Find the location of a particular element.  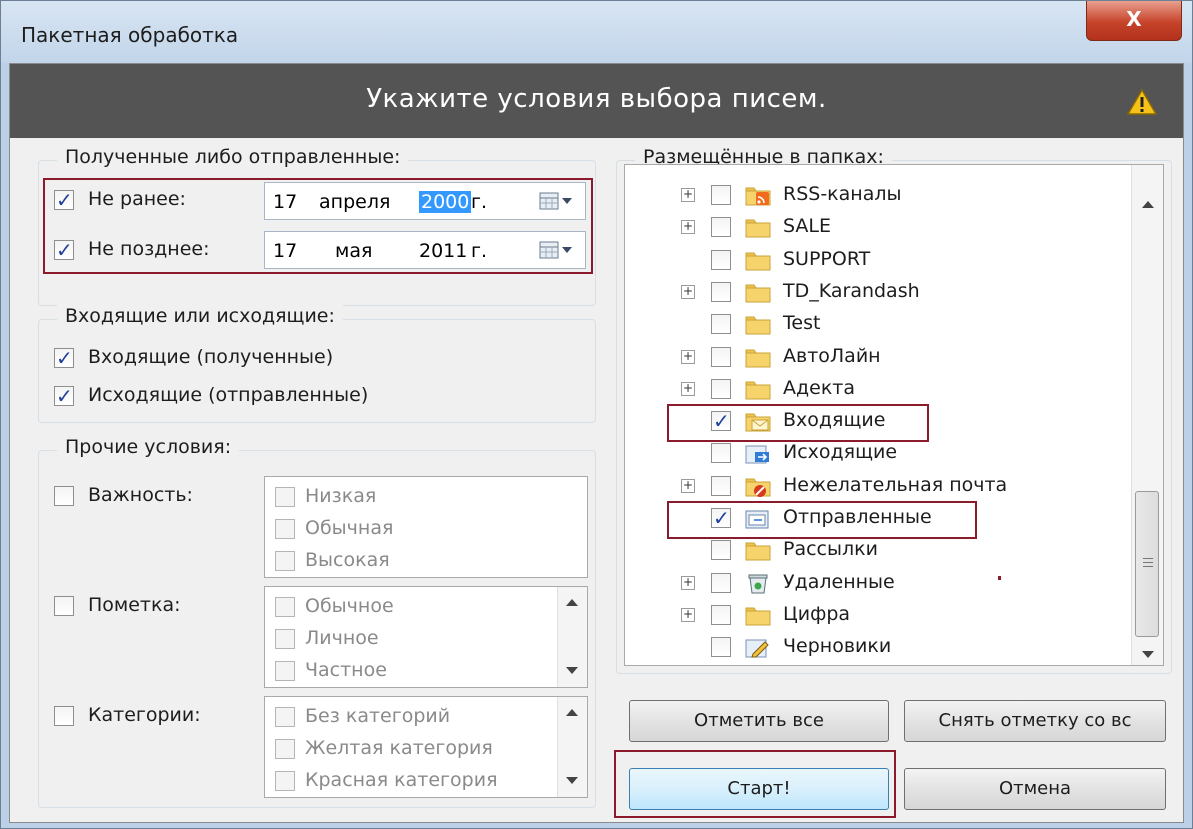

flag-list: Обычное Личное Частное is located at coordinates (426, 637).